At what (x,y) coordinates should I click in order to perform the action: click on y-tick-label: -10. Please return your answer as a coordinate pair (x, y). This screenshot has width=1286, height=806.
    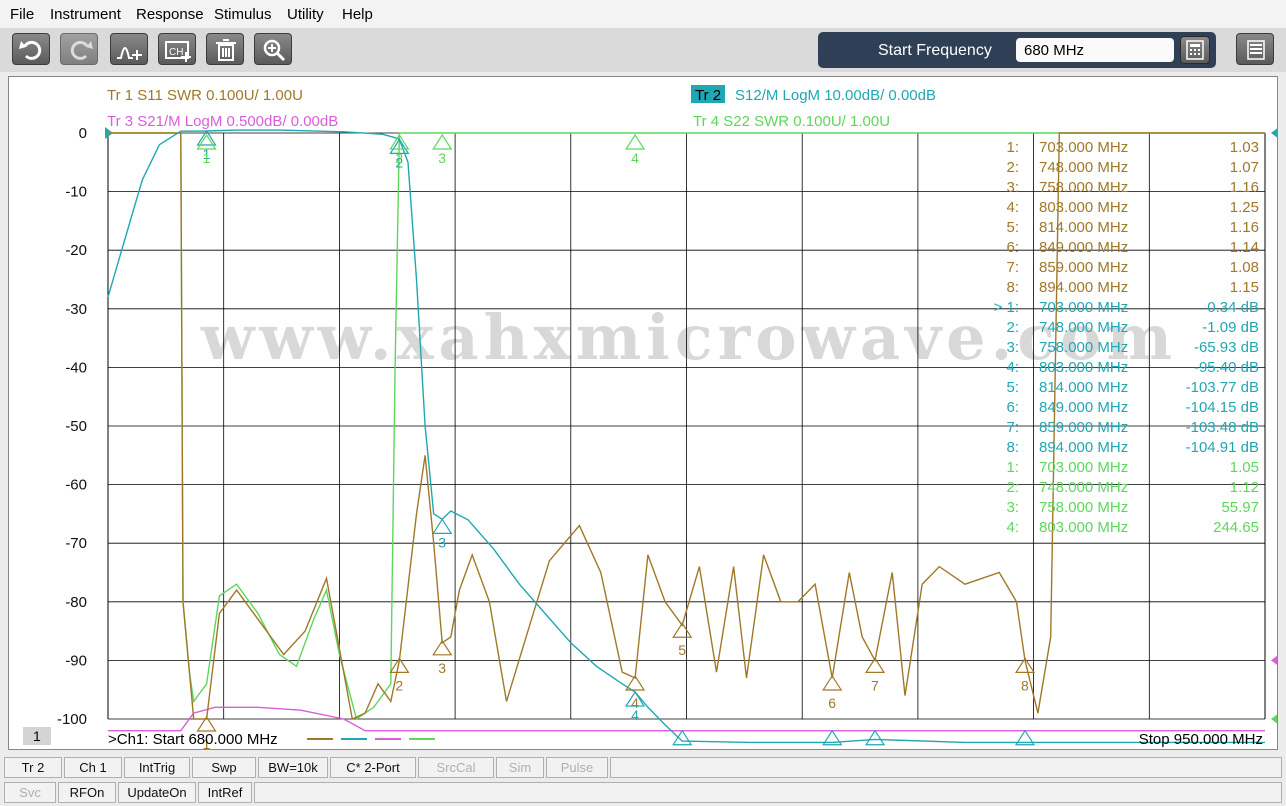
    Looking at the image, I should click on (76, 192).